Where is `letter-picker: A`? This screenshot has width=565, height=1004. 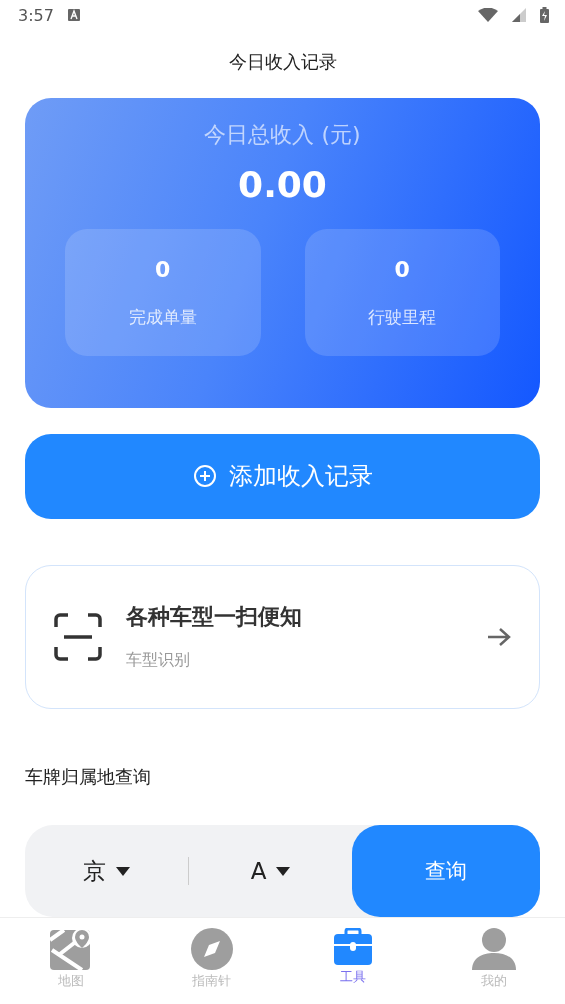
letter-picker: A is located at coordinates (270, 871).